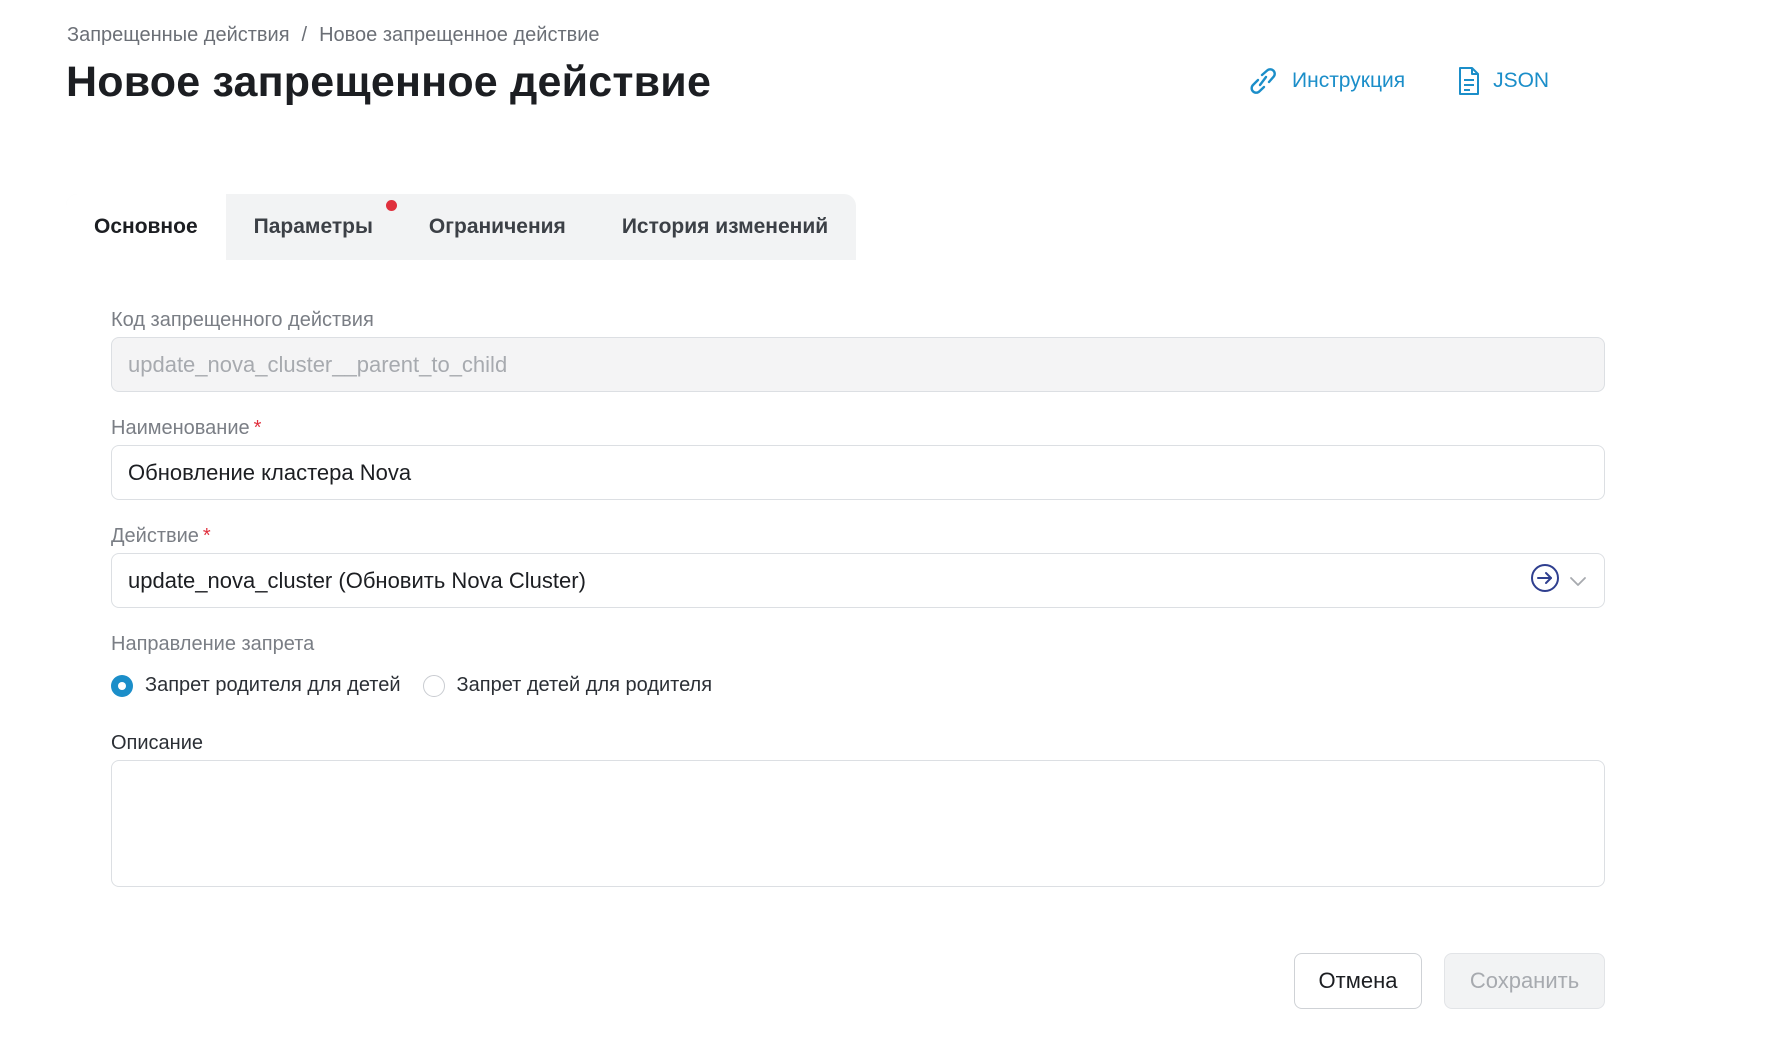 The height and width of the screenshot is (1043, 1788). Describe the element at coordinates (155, 536) in the screenshot. I see `action-label-text: Действие` at that location.